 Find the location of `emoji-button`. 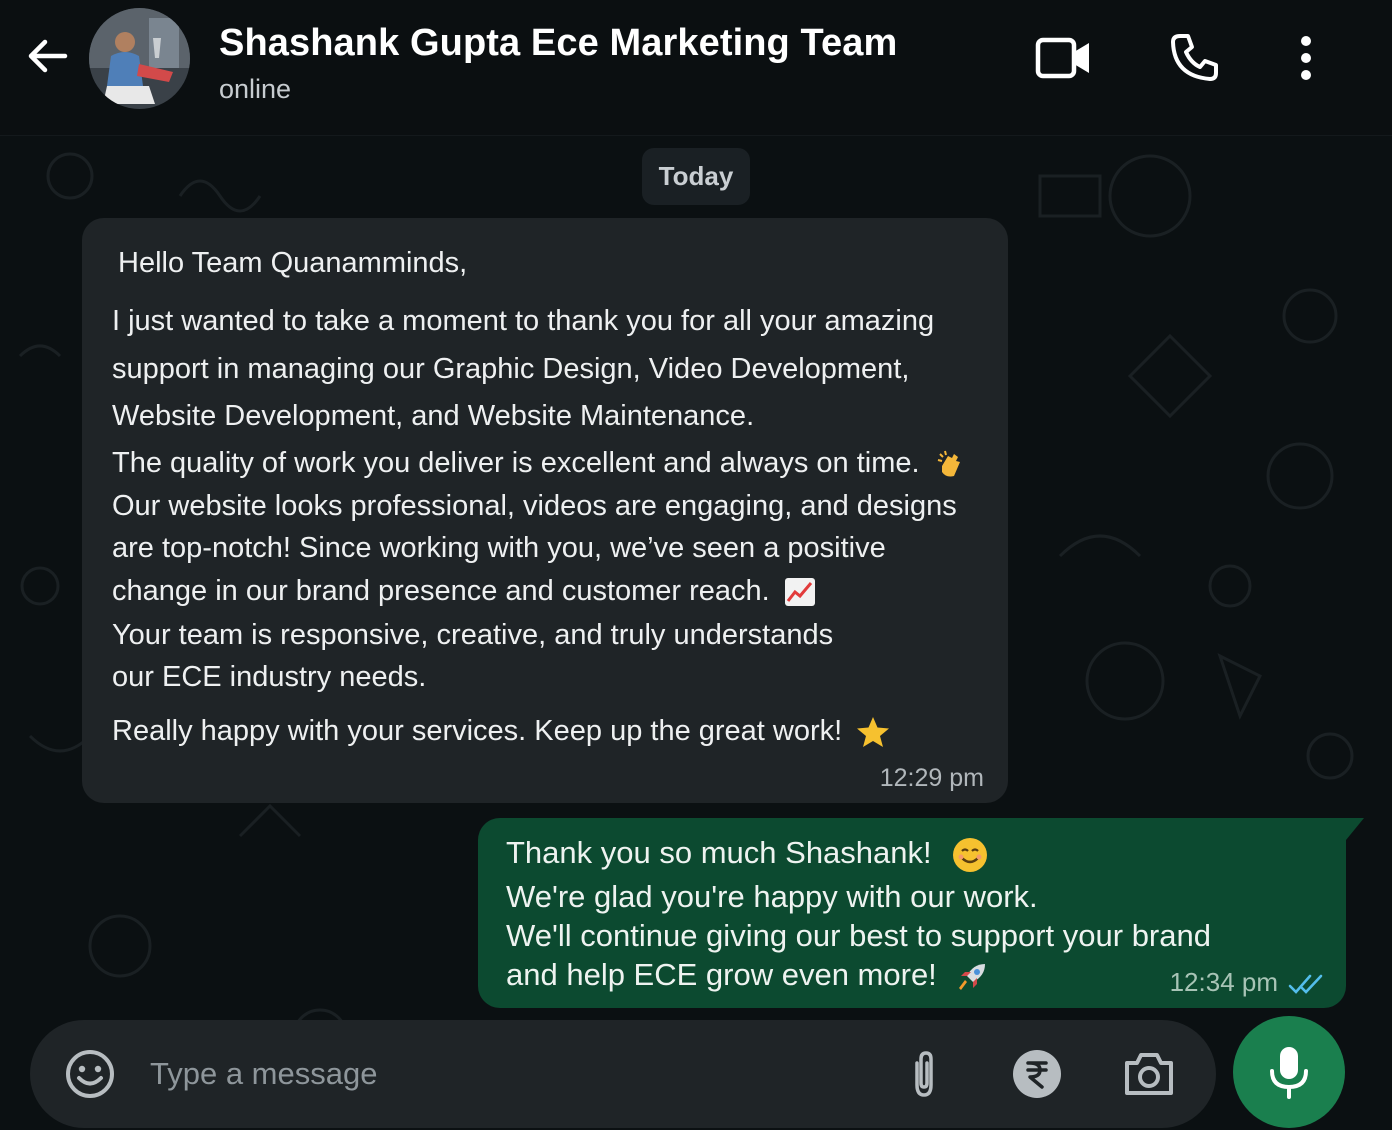

emoji-button is located at coordinates (90, 1074).